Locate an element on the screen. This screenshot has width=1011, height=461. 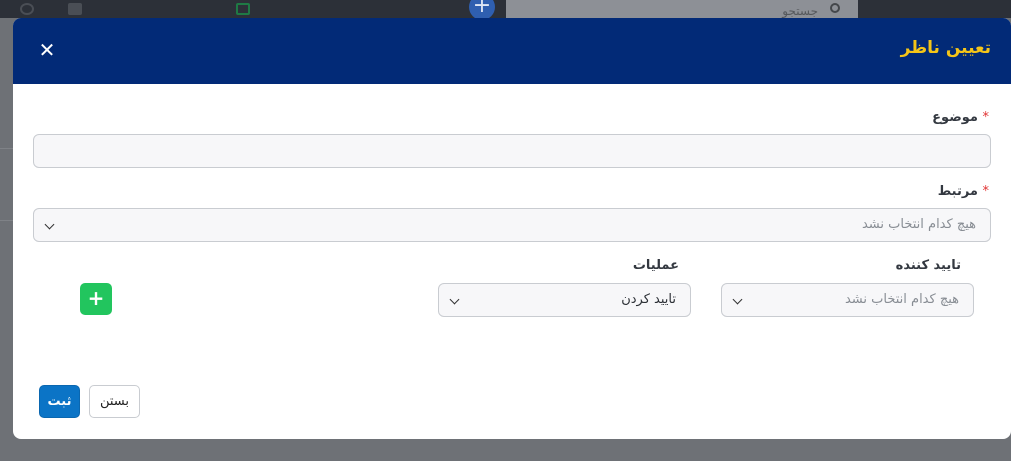
contacts-icon is located at coordinates (75, 9).